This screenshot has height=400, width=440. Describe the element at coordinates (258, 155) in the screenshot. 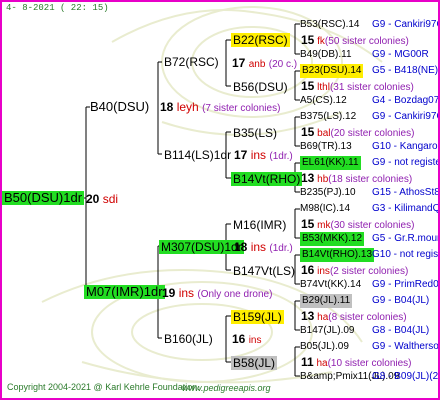

I see `gen2-b114-tag: ins` at that location.